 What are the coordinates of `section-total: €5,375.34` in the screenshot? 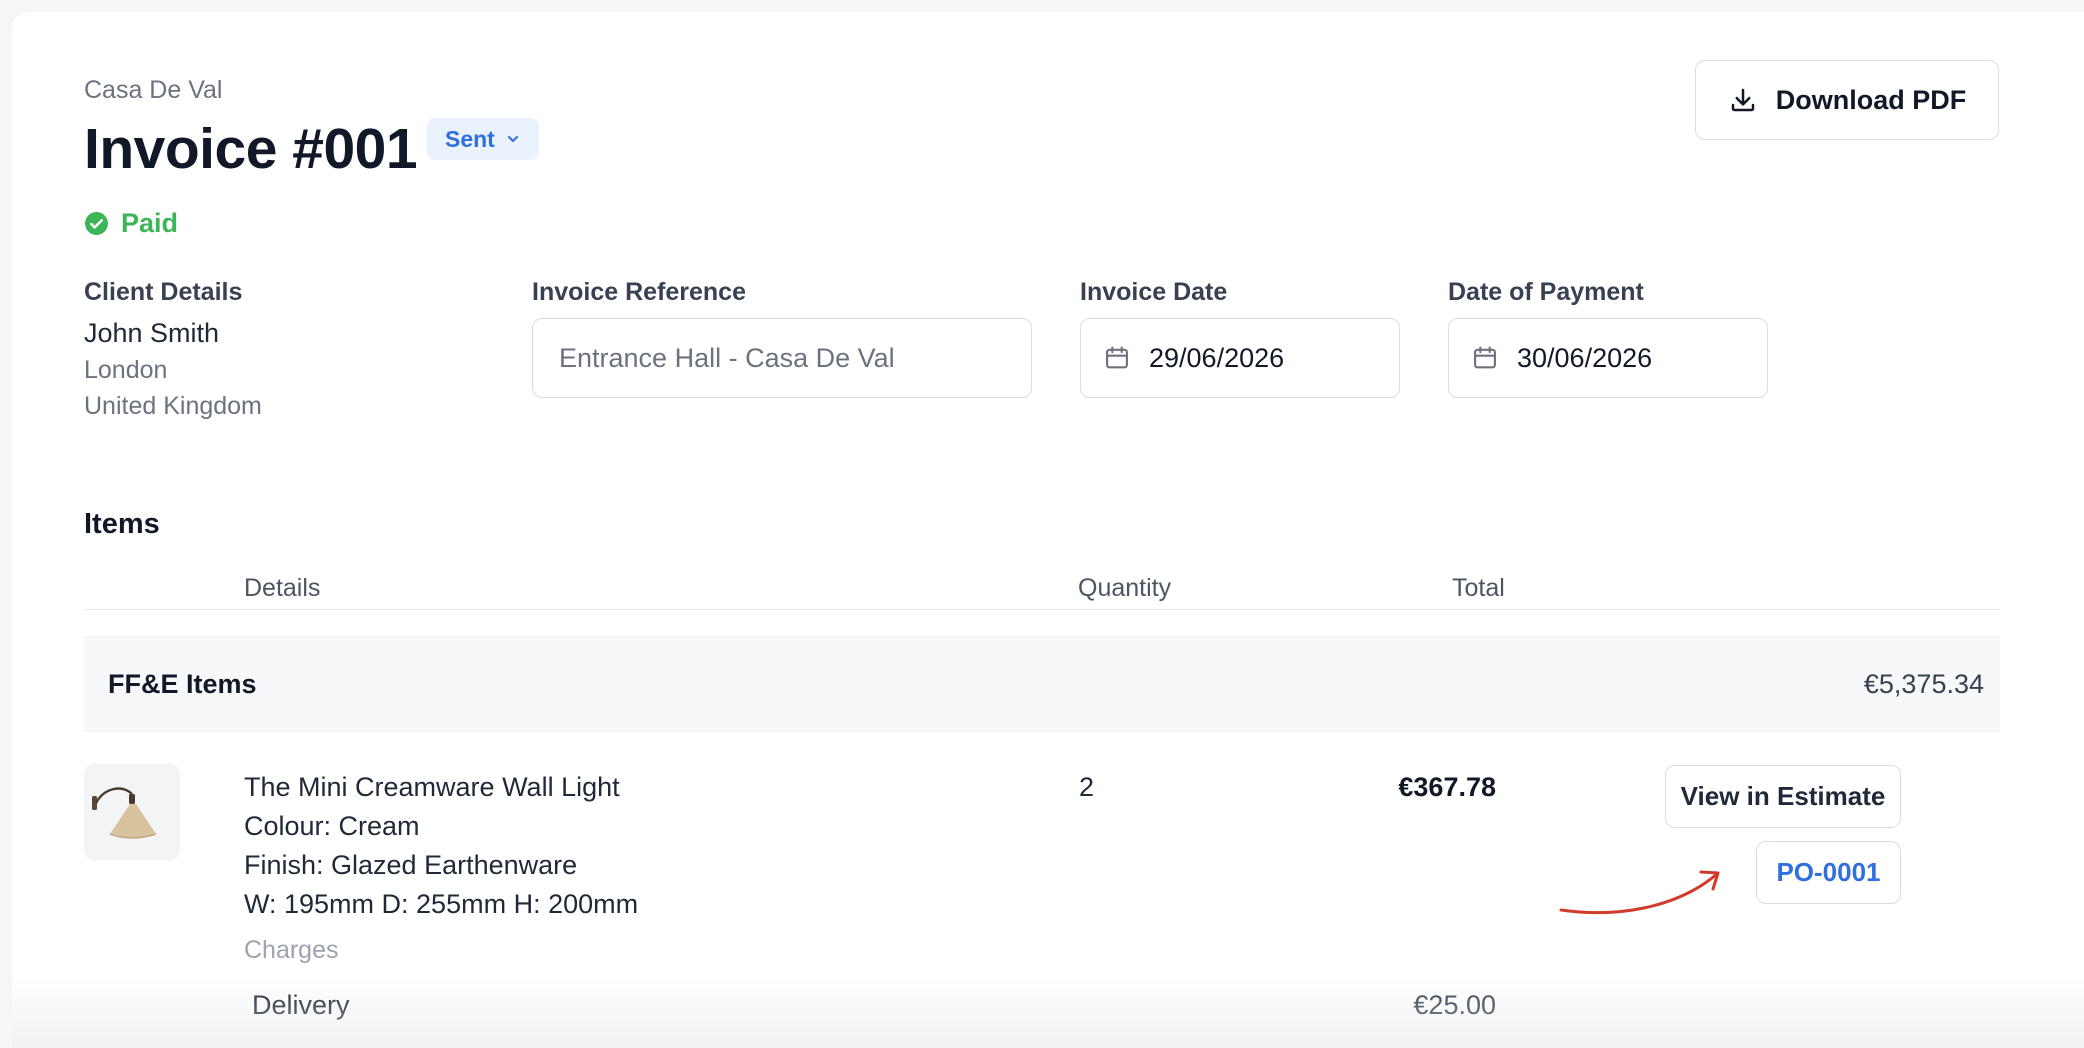 It's located at (1923, 684).